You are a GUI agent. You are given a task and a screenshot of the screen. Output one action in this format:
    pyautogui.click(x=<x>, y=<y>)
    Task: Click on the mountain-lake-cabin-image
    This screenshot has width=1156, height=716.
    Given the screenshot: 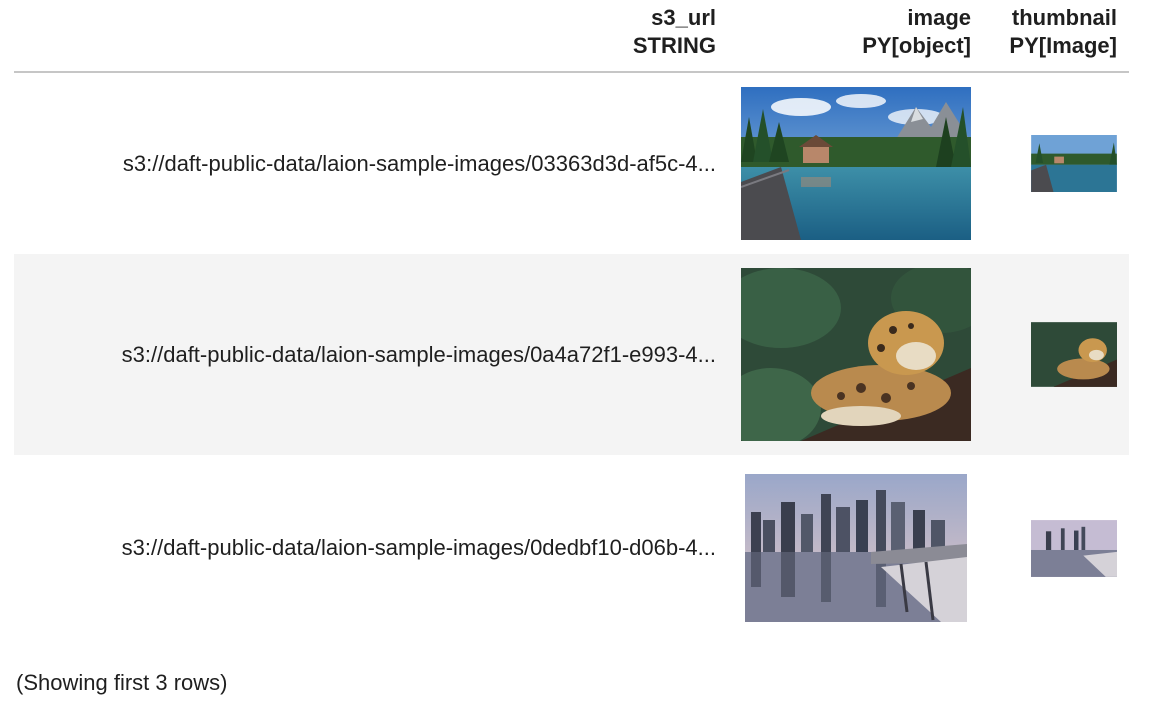 What is the action you would take?
    pyautogui.click(x=856, y=163)
    